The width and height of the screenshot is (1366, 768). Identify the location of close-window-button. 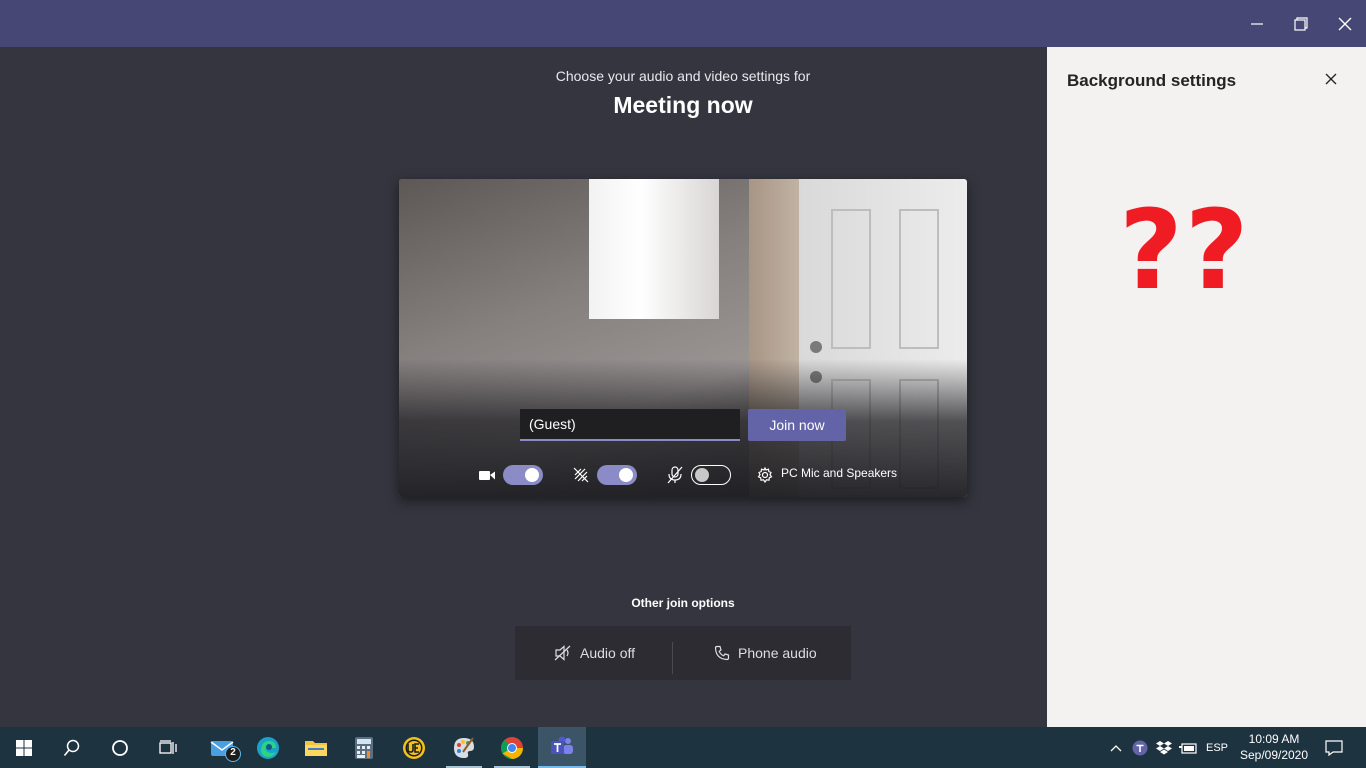
(1344, 23).